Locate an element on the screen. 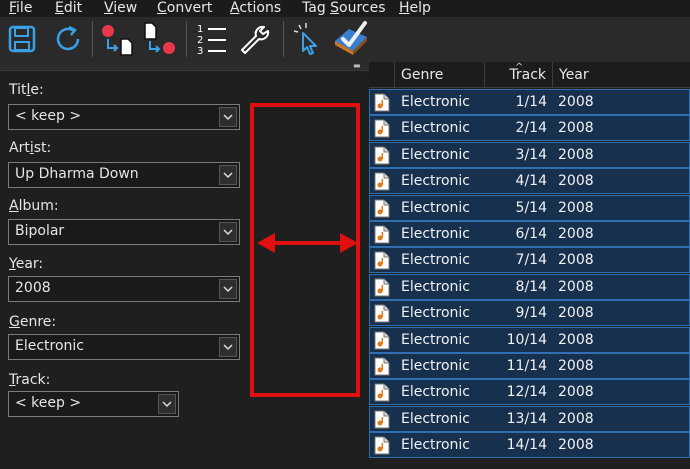 The width and height of the screenshot is (690, 469). select-mode-button is located at coordinates (309, 39).